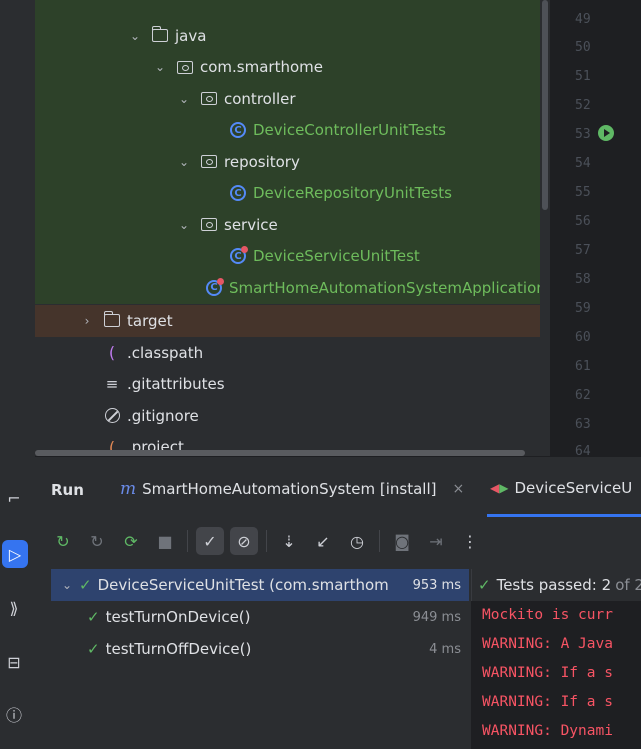 Image resolution: width=641 pixels, height=749 pixels. I want to click on tree-item-label: .gitignore, so click(163, 415).